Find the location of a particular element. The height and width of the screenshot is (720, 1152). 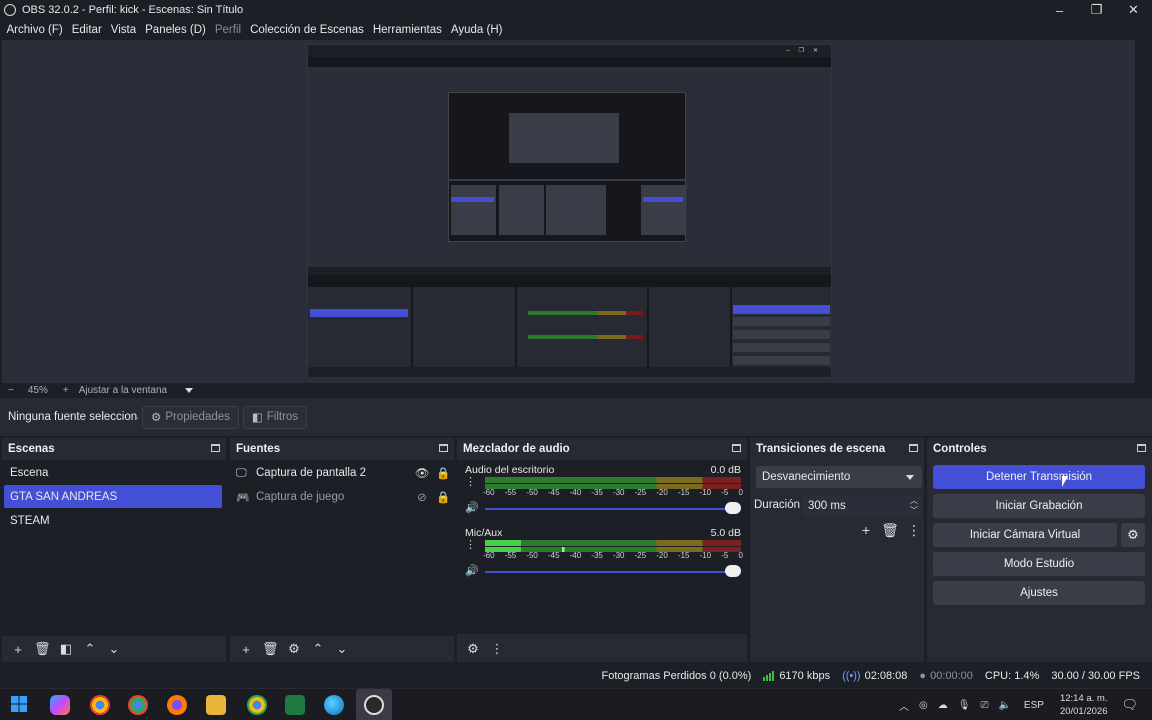

zoom-out-button: − is located at coordinates (11, 390).